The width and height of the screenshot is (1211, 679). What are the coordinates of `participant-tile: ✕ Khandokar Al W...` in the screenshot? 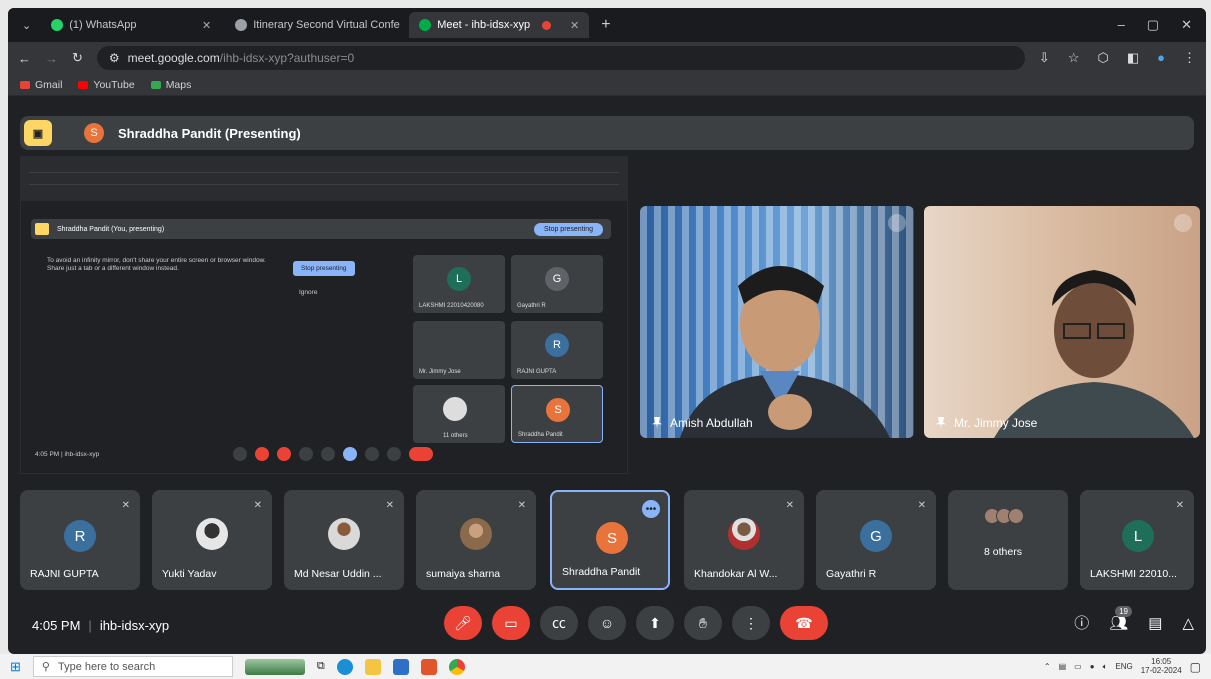 It's located at (744, 540).